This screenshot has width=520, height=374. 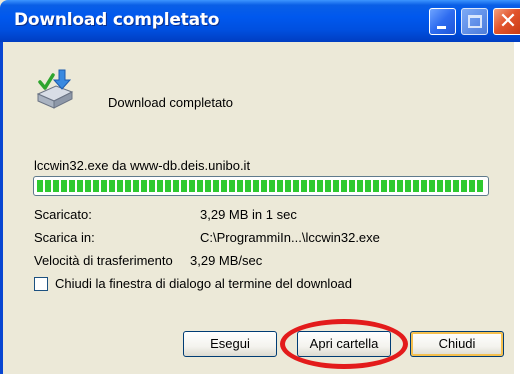 I want to click on close-button: Chiudi, so click(x=457, y=344).